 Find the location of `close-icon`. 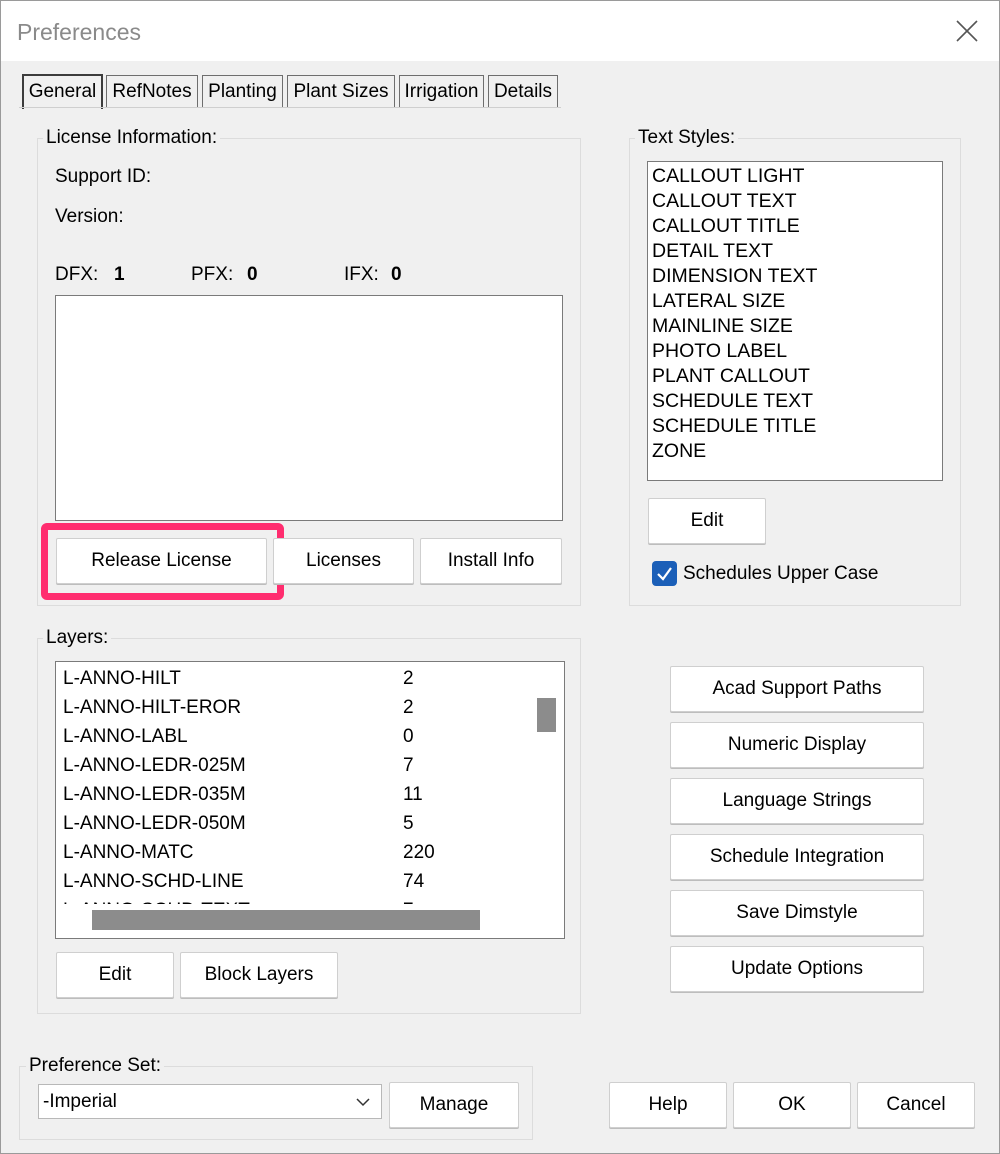

close-icon is located at coordinates (967, 31).